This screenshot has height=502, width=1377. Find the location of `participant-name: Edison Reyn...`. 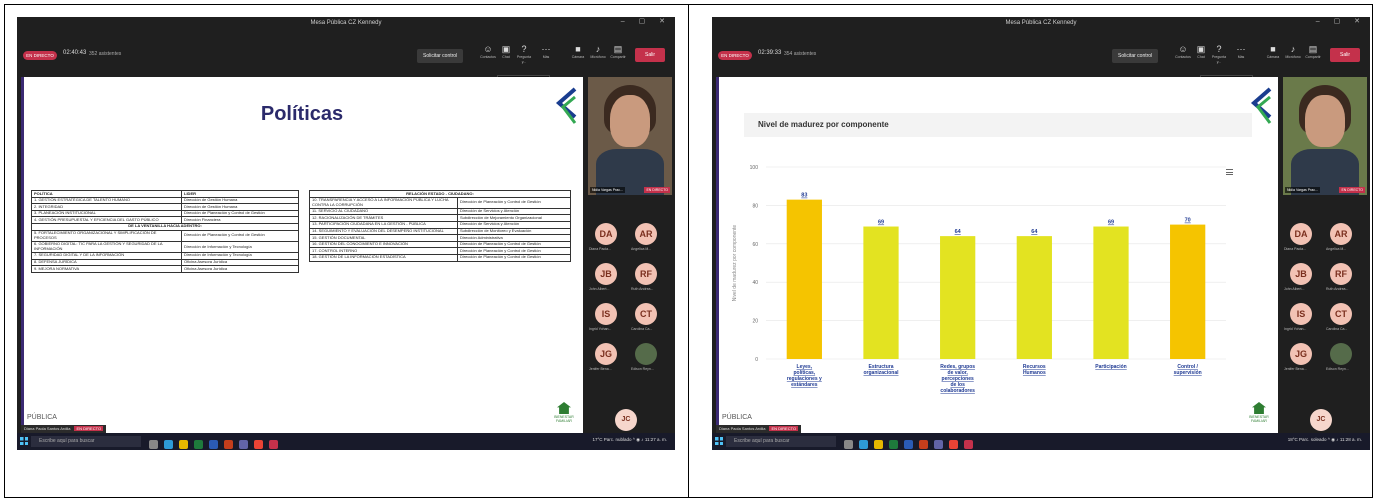

participant-name: Edison Reyn... is located at coordinates (642, 369).